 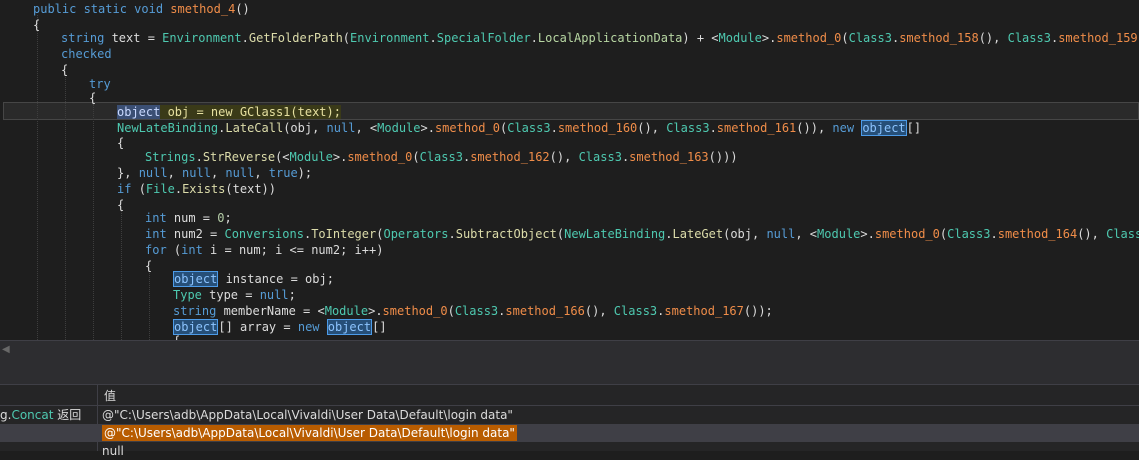 I want to click on code-line: Type type = null;, so click(x=656, y=295).